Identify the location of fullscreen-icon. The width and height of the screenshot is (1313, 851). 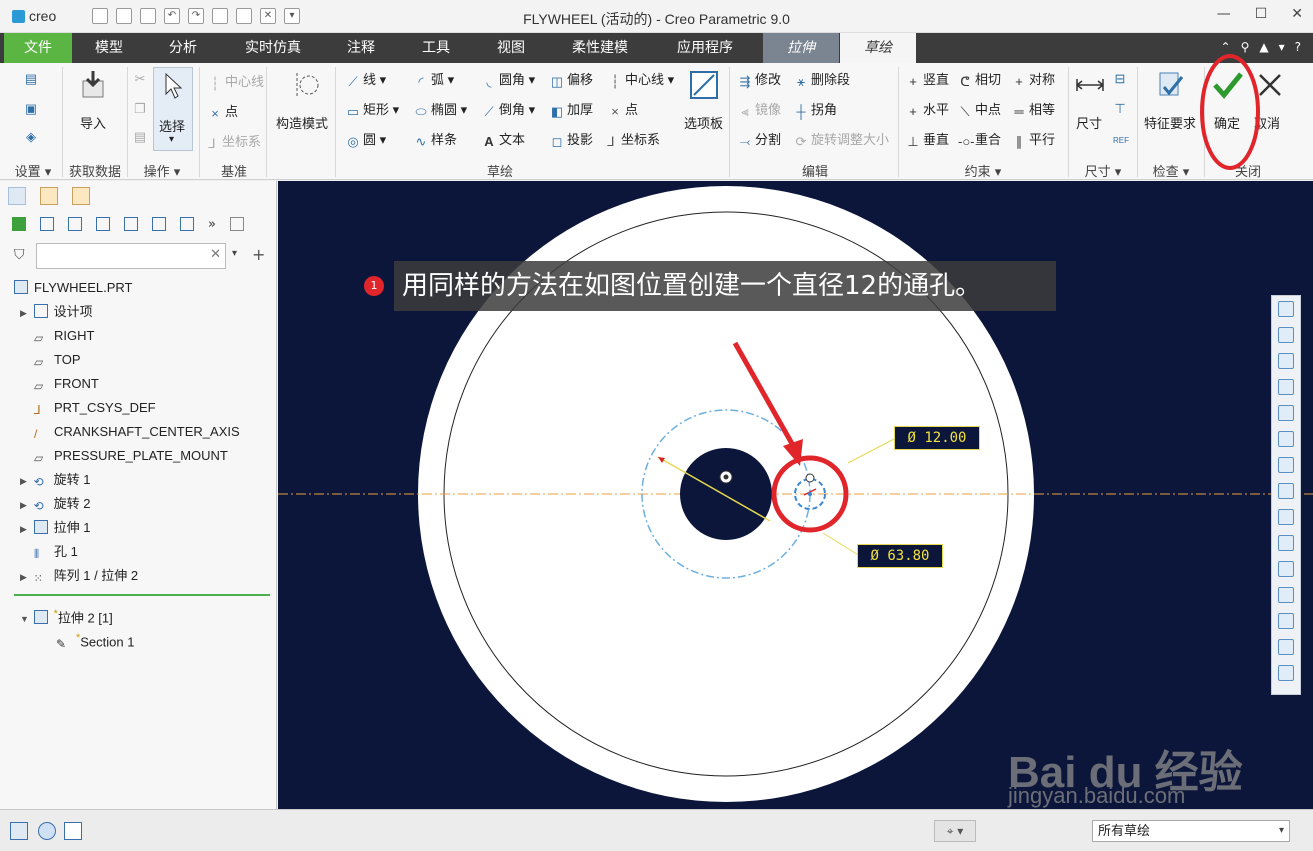
(73, 831).